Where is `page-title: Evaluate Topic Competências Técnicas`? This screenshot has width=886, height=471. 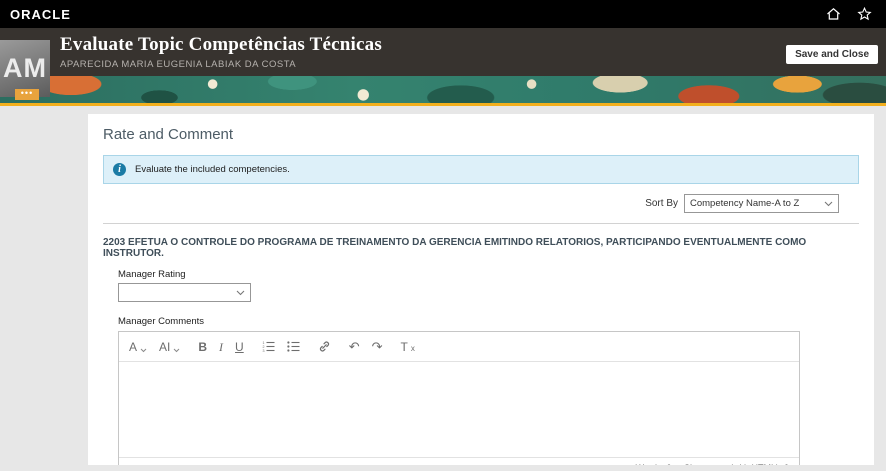
page-title: Evaluate Topic Competências Técnicas is located at coordinates (221, 44).